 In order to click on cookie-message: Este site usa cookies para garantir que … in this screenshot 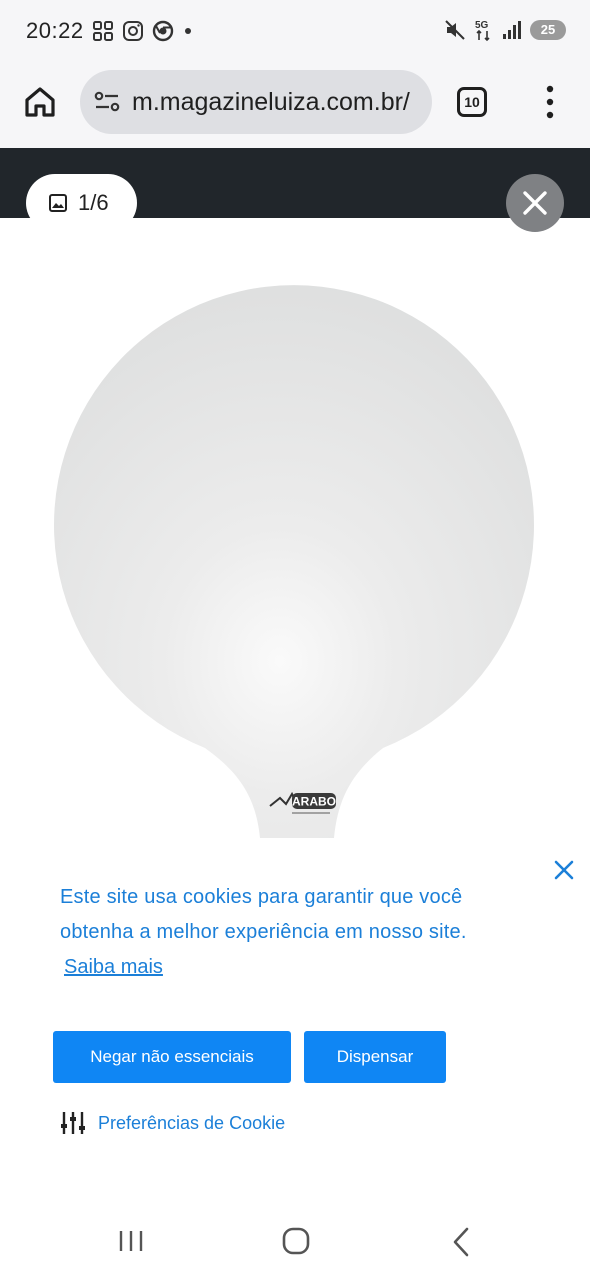, I will do `click(263, 914)`.